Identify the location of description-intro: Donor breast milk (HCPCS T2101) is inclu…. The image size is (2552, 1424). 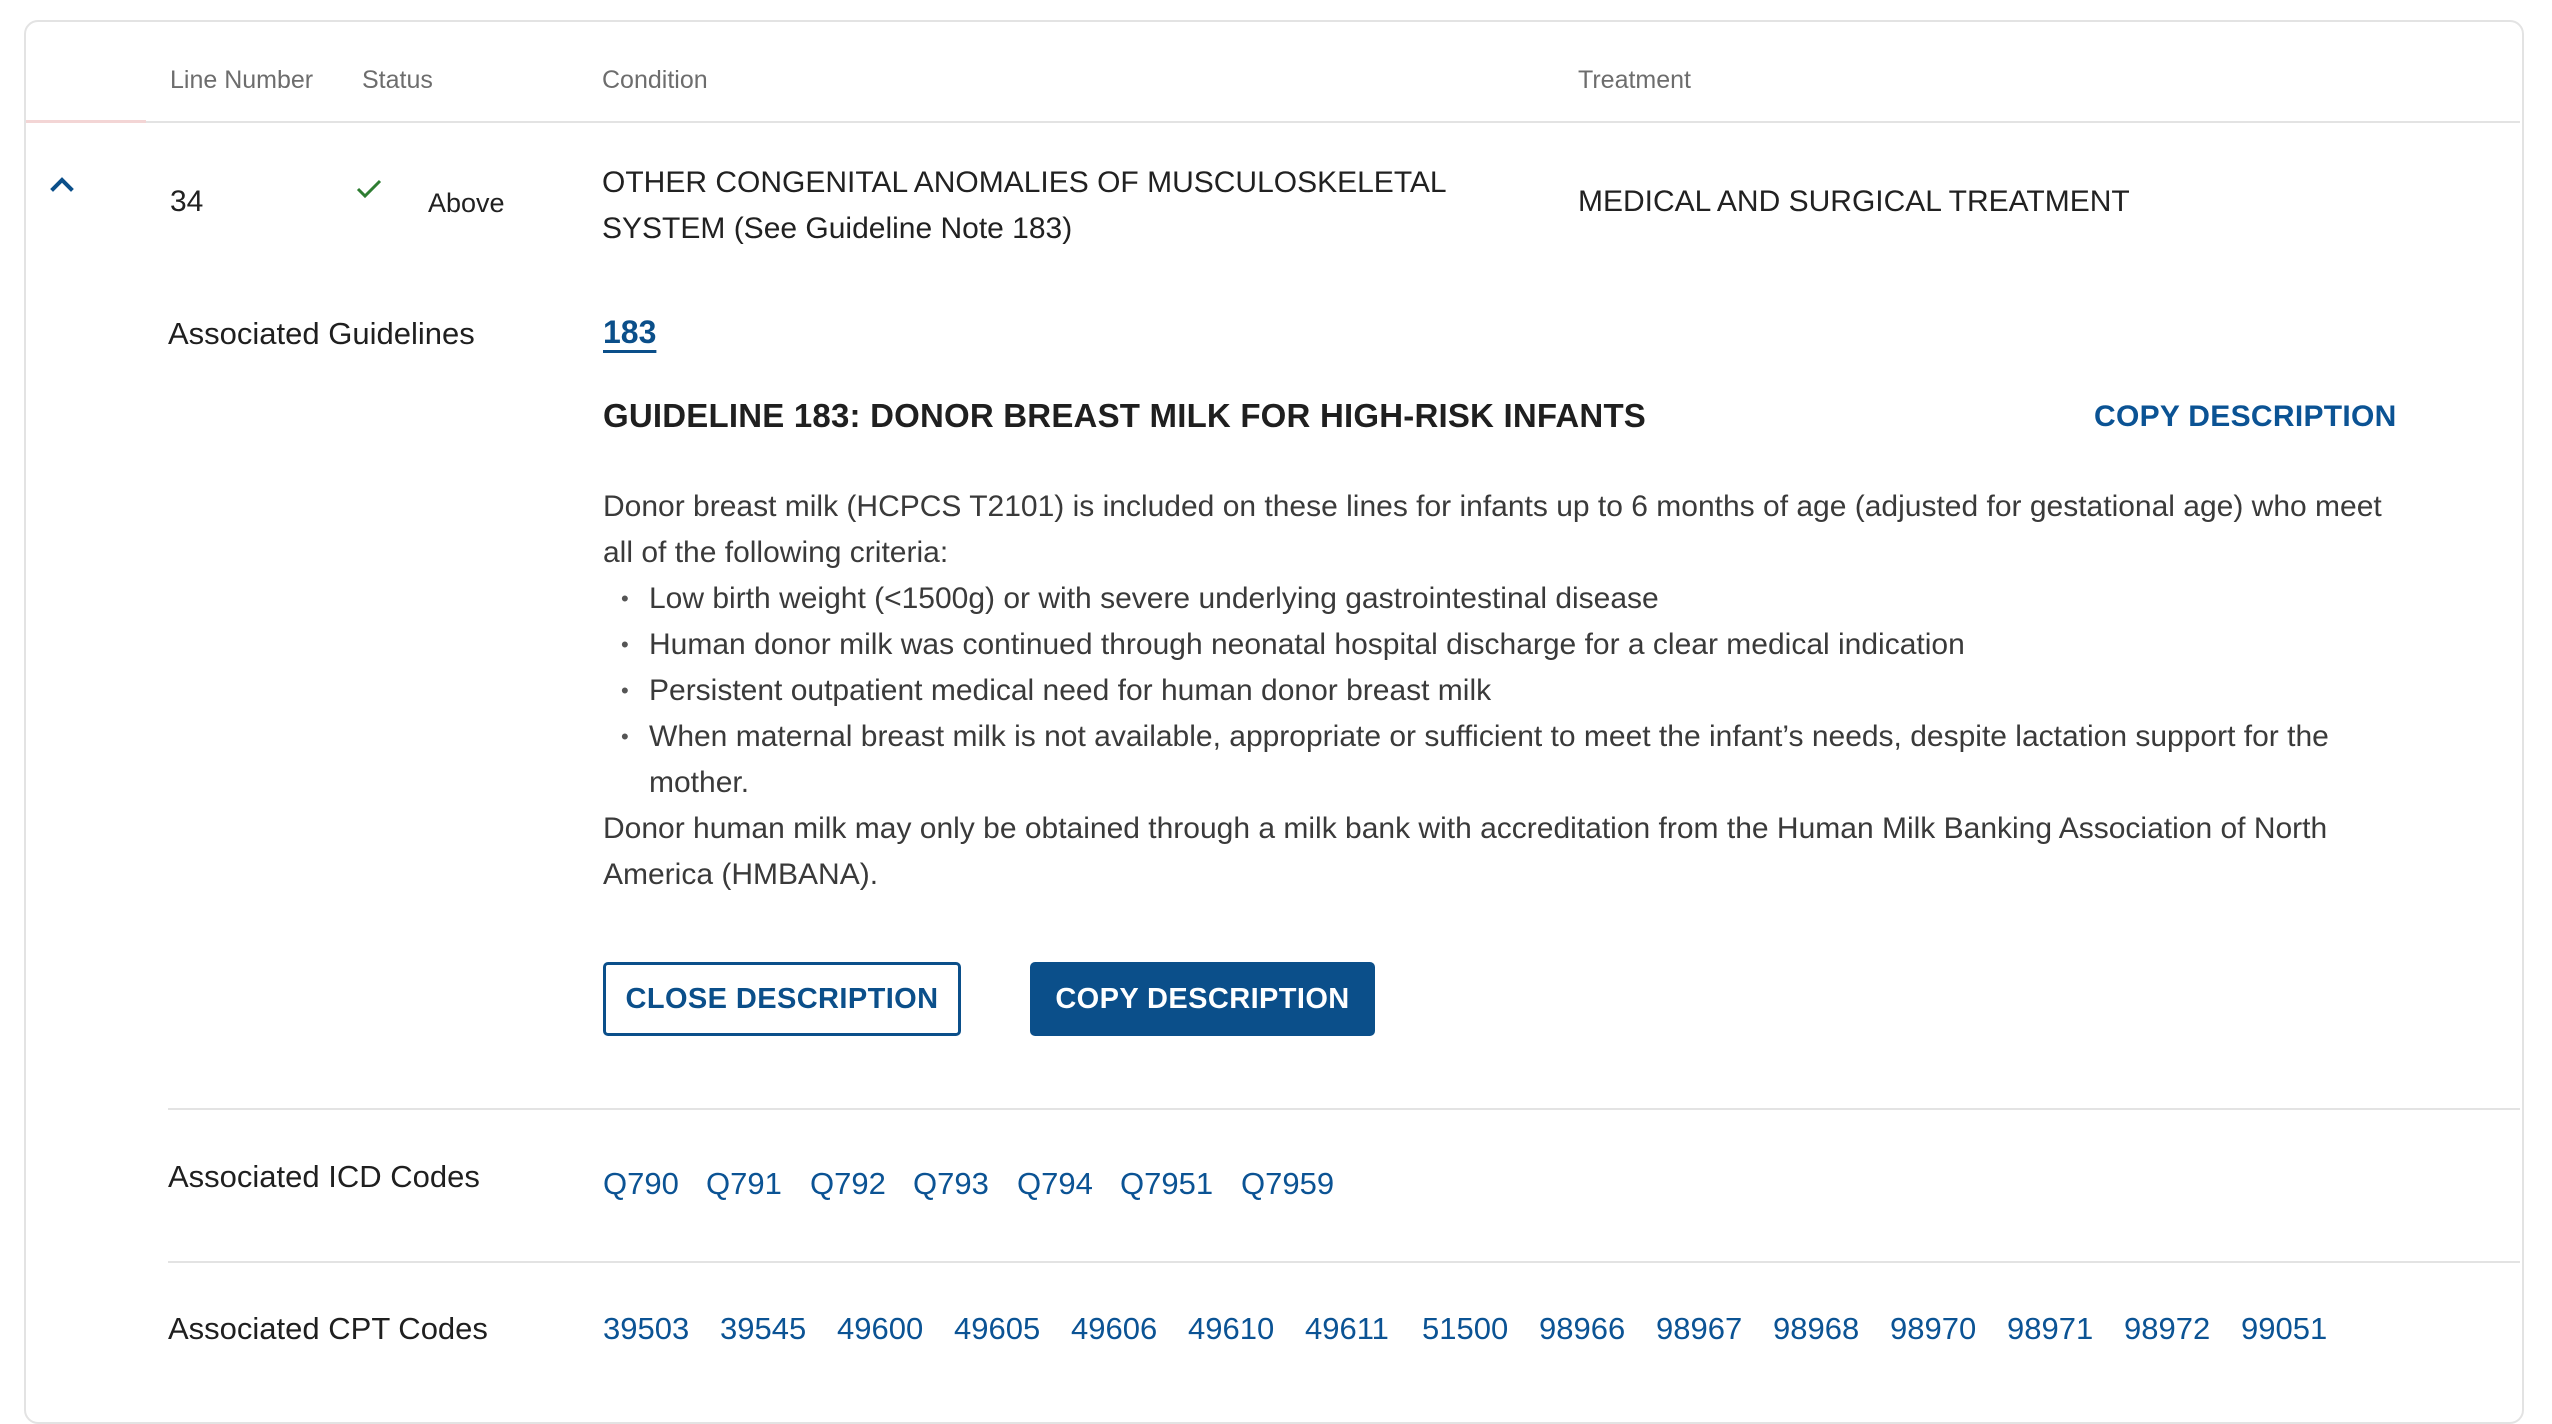
(1492, 529).